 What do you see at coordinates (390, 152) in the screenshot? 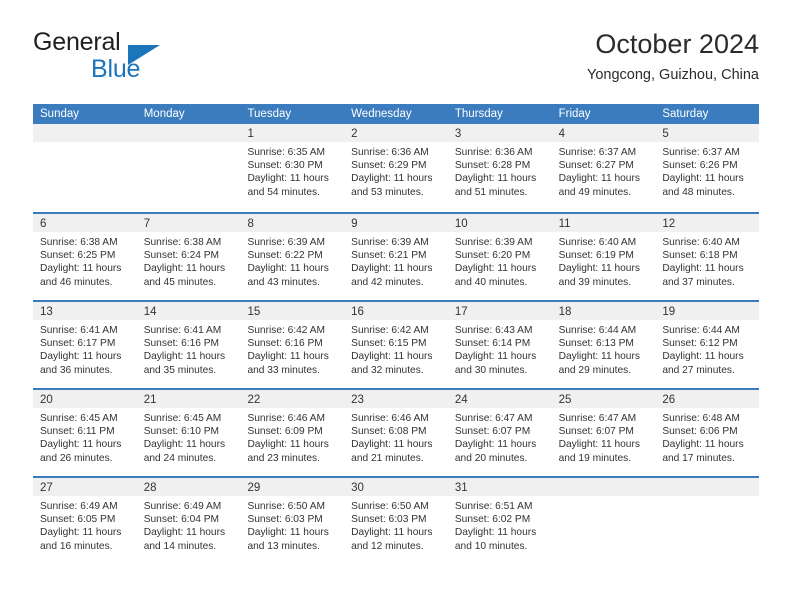
I see `day-detail-line: Sunrise: 6:36 AM` at bounding box center [390, 152].